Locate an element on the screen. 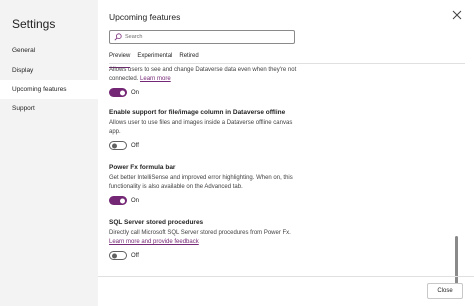 The height and width of the screenshot is (306, 474). close-icon is located at coordinates (457, 15).